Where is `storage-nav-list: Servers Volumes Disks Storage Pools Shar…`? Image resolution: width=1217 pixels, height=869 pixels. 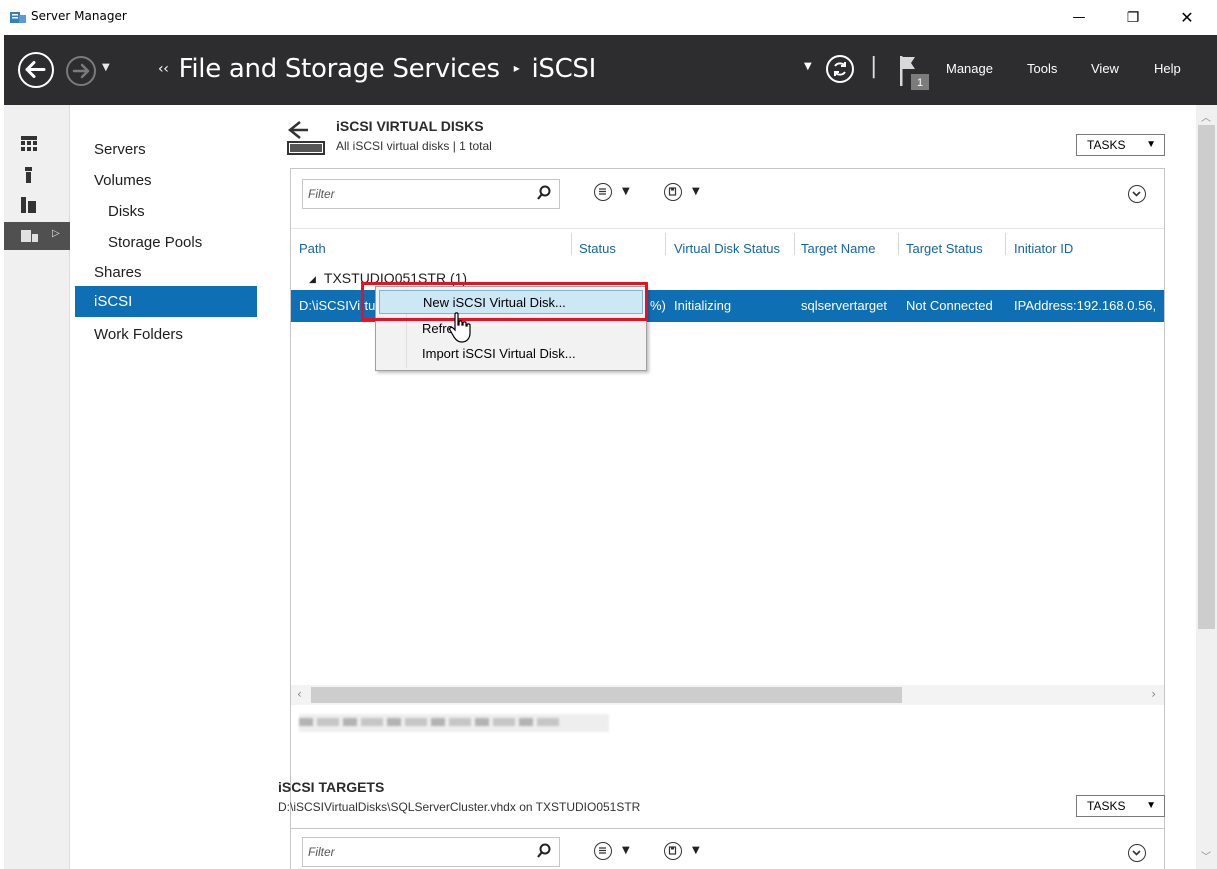
storage-nav-list: Servers Volumes Disks Storage Pools Shar… is located at coordinates (167, 487).